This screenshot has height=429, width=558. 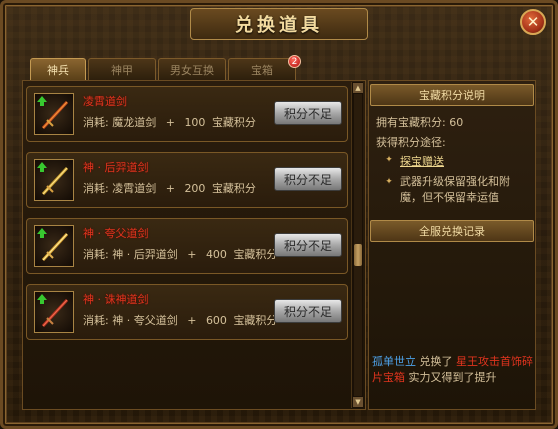 What do you see at coordinates (180, 320) in the screenshot?
I see `item-cost: 消耗: 神 · 夸父道剑 + 600 宝藏积分` at bounding box center [180, 320].